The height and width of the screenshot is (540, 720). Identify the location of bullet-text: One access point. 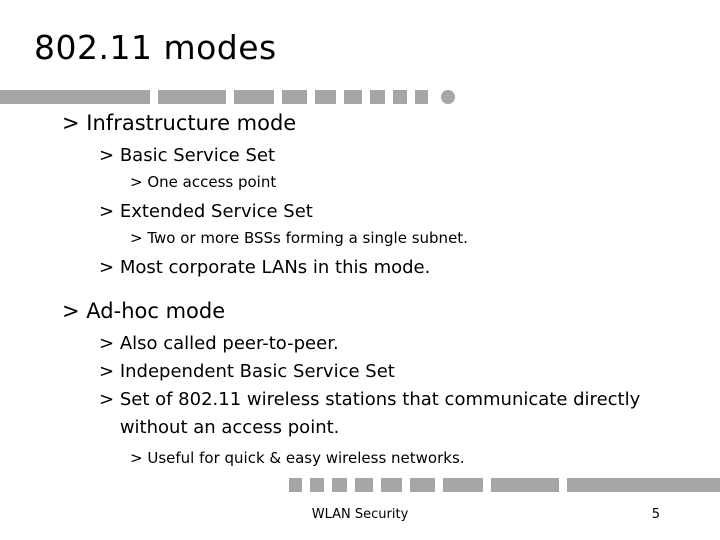
(212, 182).